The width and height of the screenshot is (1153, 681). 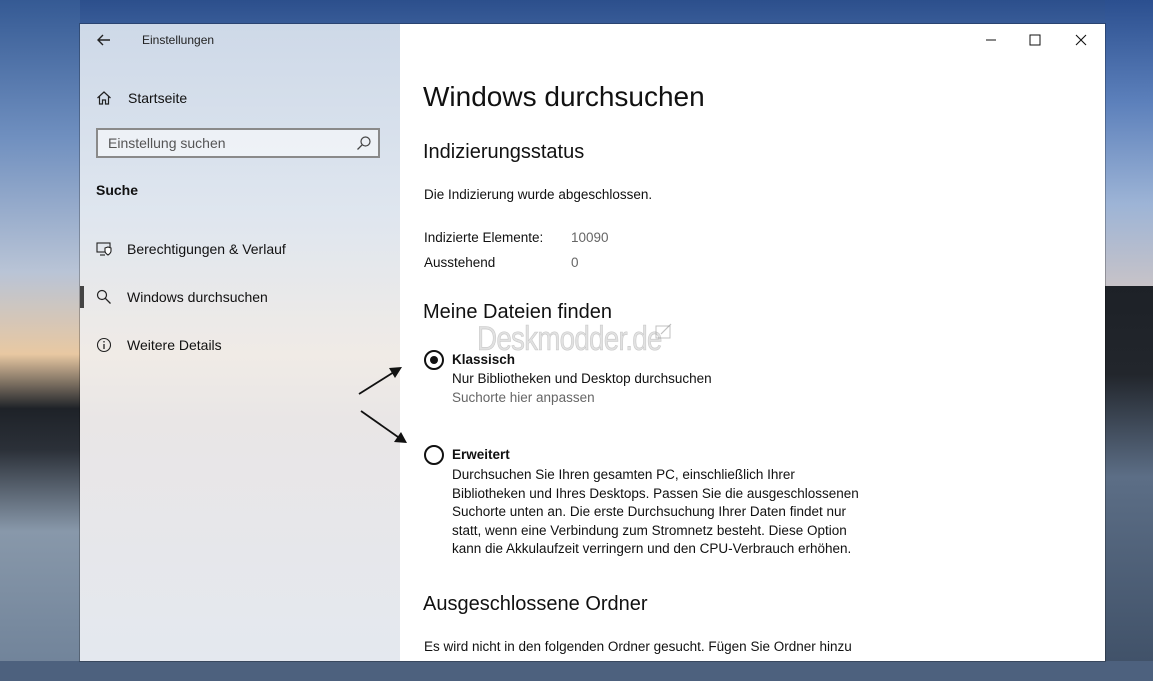 What do you see at coordinates (82, 297) in the screenshot?
I see `active-indicator` at bounding box center [82, 297].